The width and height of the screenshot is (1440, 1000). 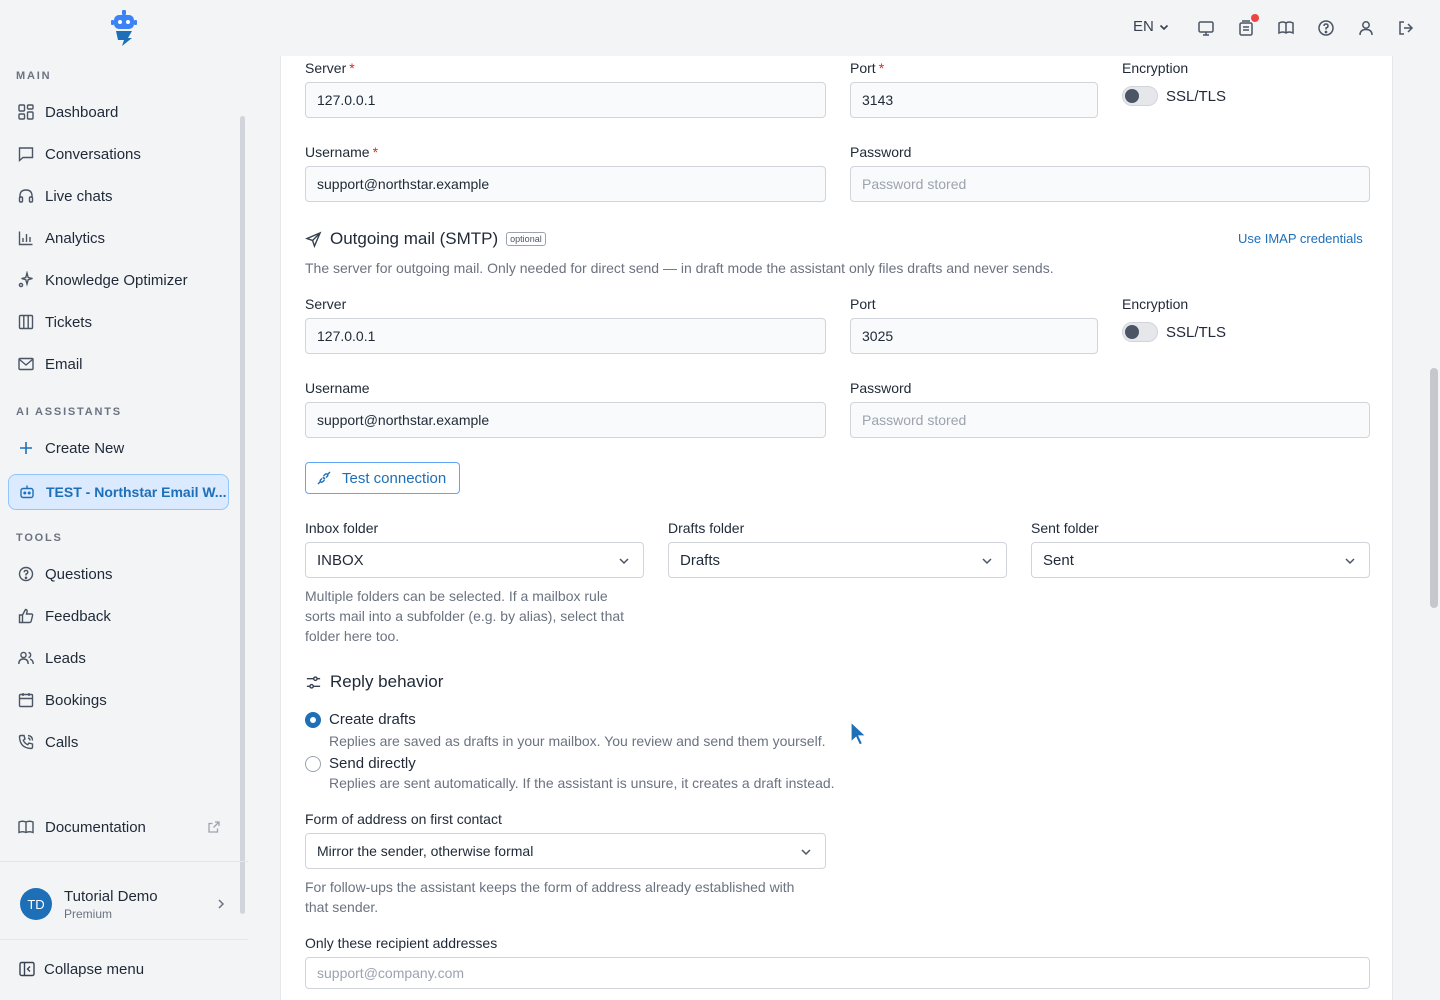 I want to click on book-icon, so click(x=26, y=827).